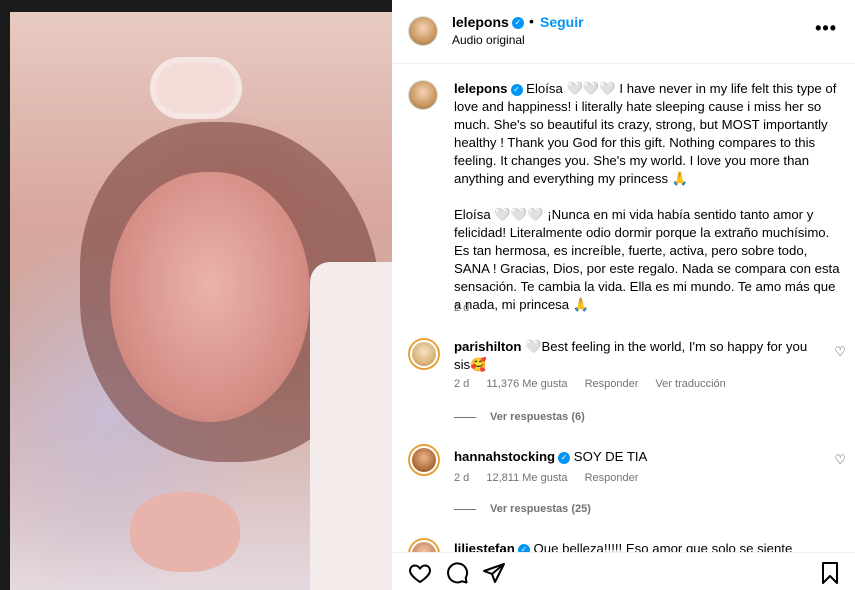  I want to click on heart-icon, so click(420, 573).